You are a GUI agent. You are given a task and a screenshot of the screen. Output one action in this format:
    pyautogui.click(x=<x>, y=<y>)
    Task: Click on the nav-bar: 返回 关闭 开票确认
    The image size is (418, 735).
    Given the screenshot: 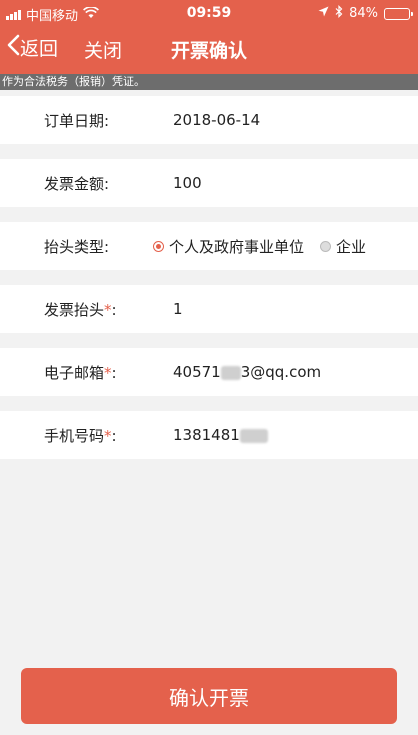 What is the action you would take?
    pyautogui.click(x=209, y=50)
    